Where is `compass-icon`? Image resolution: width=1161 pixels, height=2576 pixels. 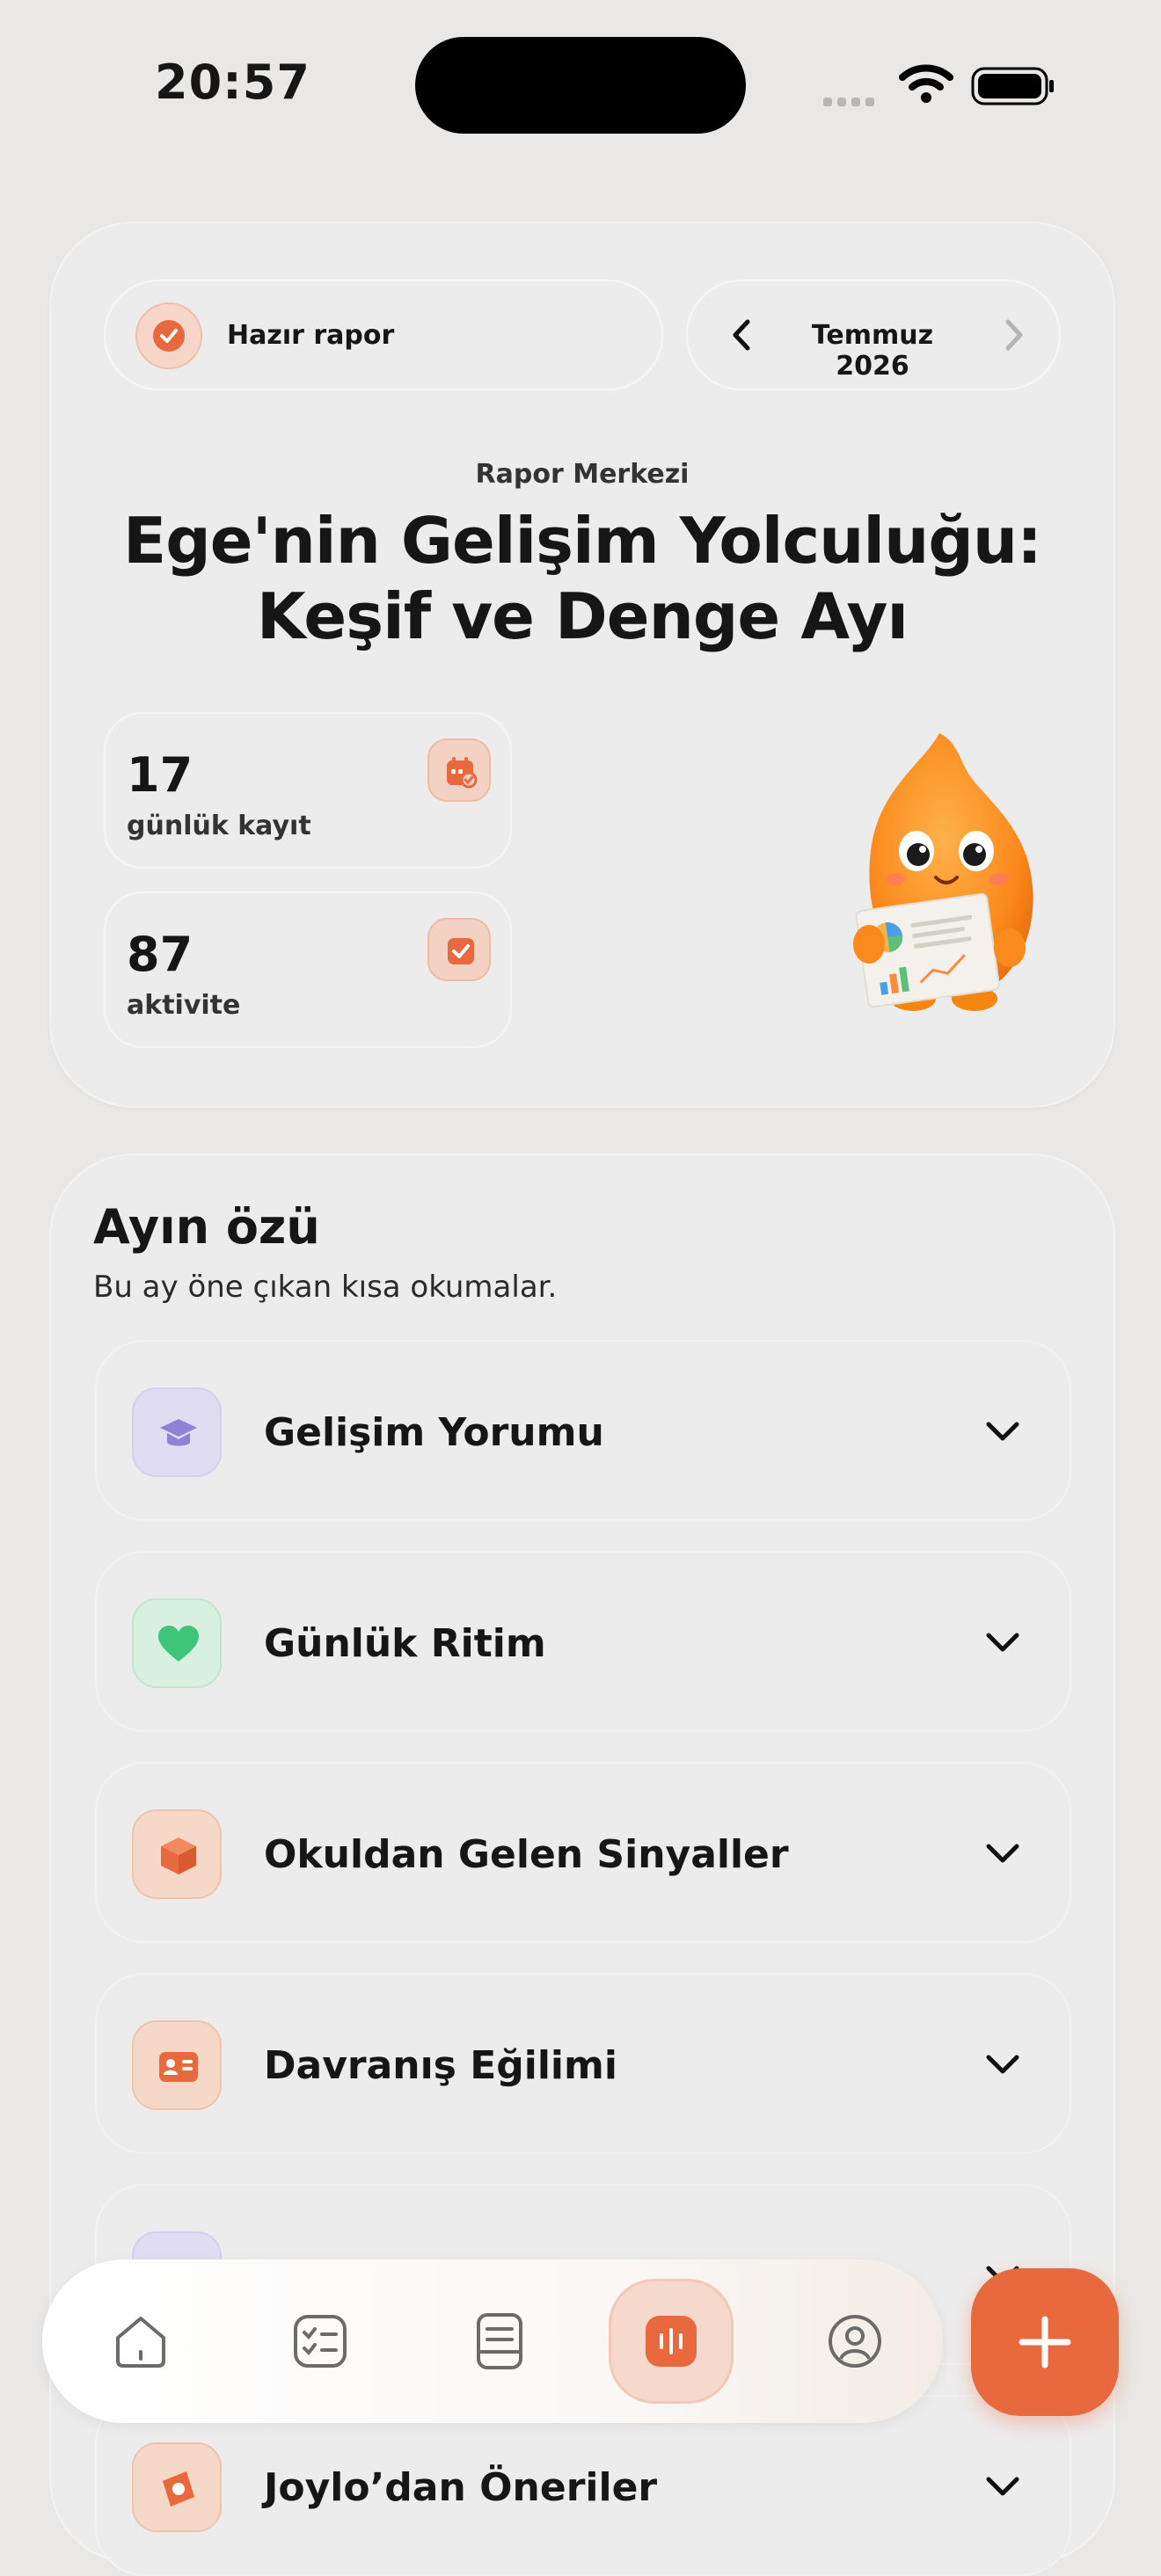
compass-icon is located at coordinates (177, 2487).